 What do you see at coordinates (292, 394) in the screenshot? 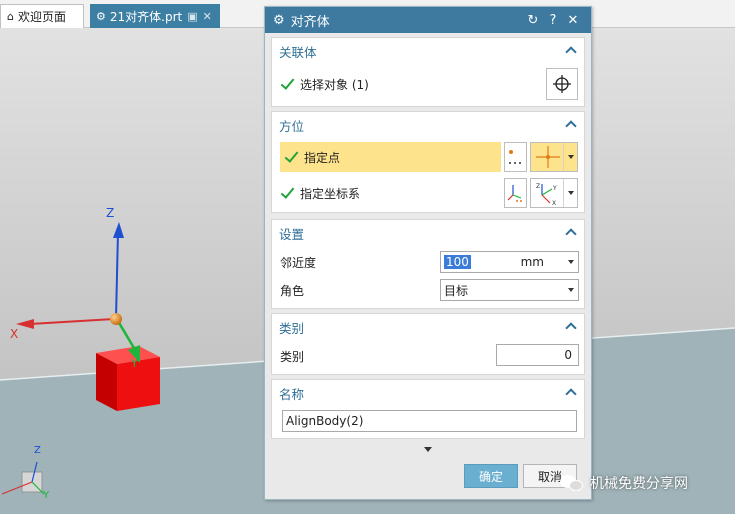
I see `section-title: 名称` at bounding box center [292, 394].